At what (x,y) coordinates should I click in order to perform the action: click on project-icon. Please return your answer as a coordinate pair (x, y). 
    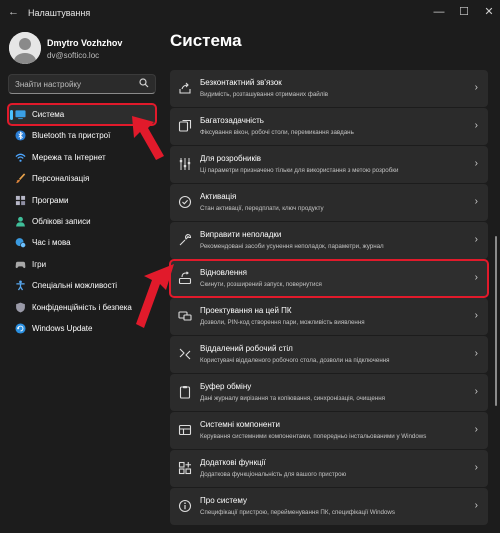
    Looking at the image, I should click on (185, 316).